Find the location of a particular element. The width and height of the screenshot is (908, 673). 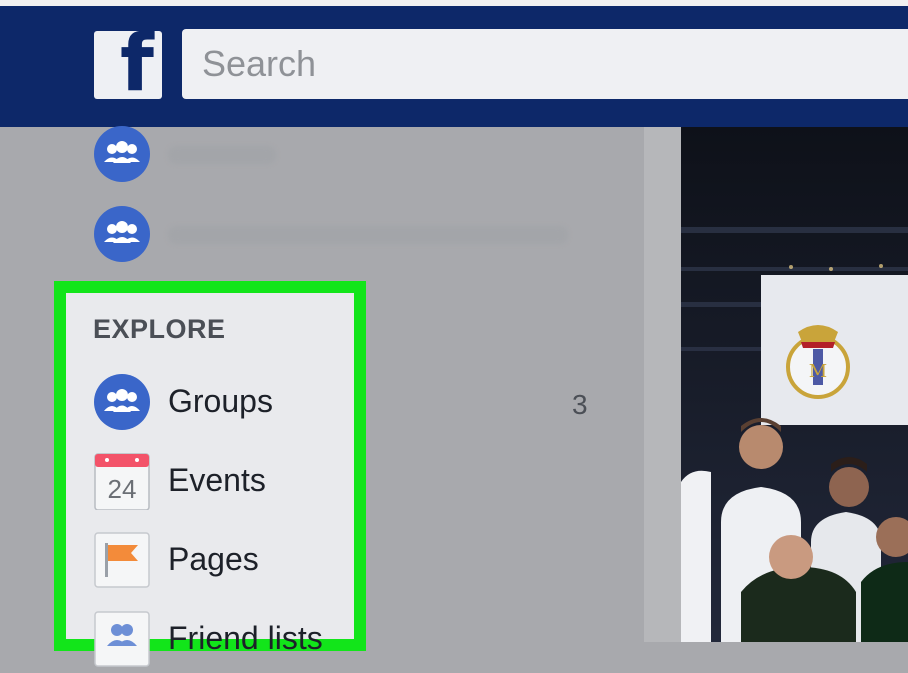

flag-icon is located at coordinates (122, 560).